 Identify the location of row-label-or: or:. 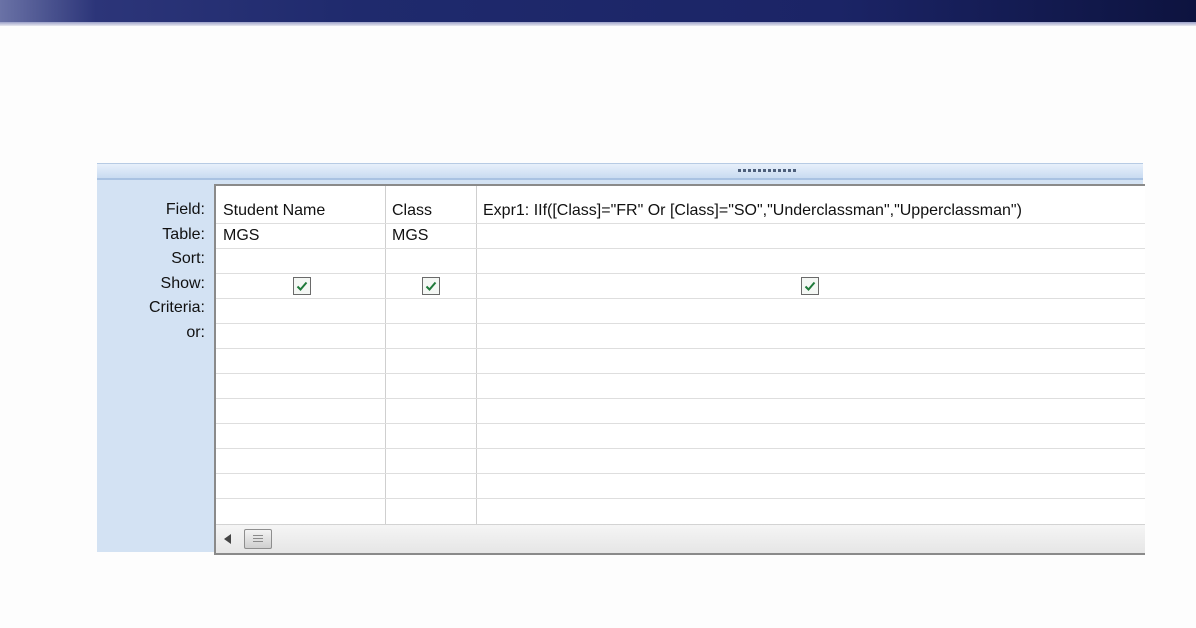
(195, 332).